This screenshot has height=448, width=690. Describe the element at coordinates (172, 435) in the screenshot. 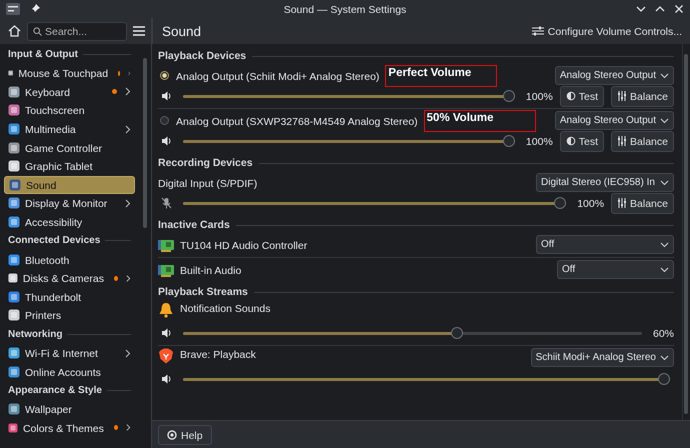

I see `help-icon` at that location.